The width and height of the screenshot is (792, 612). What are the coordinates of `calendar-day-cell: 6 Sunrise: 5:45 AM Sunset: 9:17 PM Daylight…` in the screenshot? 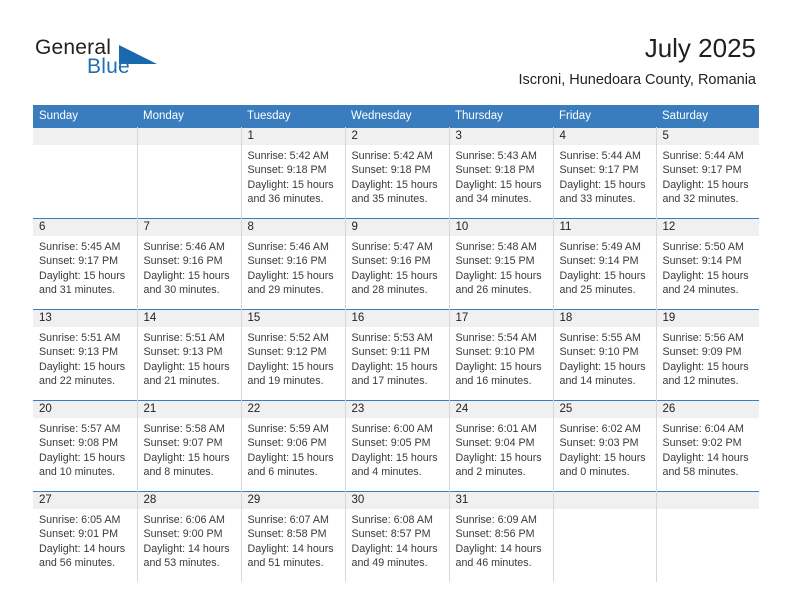 It's located at (85, 264).